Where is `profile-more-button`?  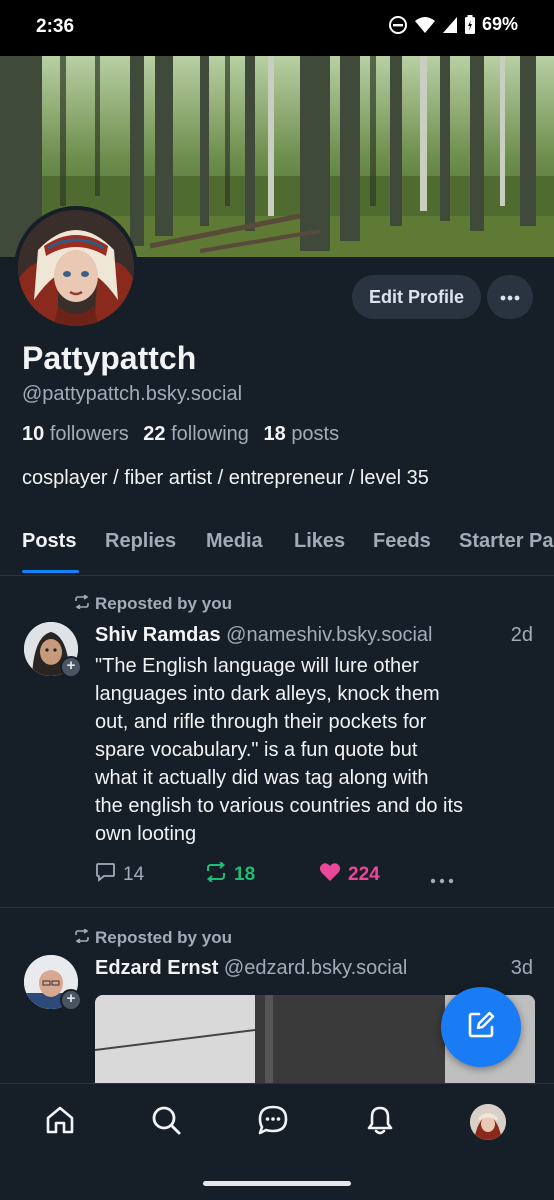 profile-more-button is located at coordinates (510, 297).